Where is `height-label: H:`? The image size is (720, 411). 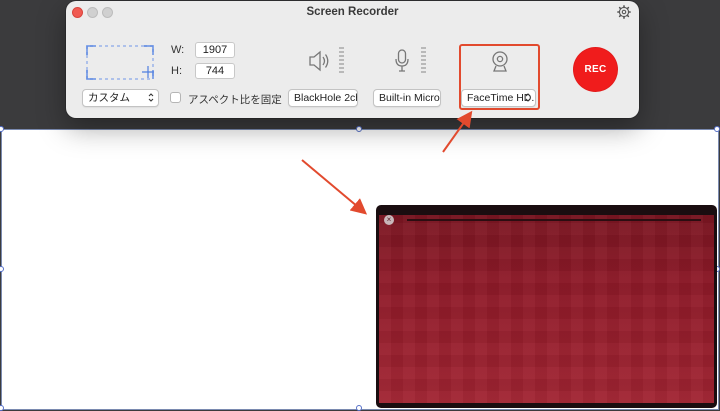 height-label: H: is located at coordinates (176, 71).